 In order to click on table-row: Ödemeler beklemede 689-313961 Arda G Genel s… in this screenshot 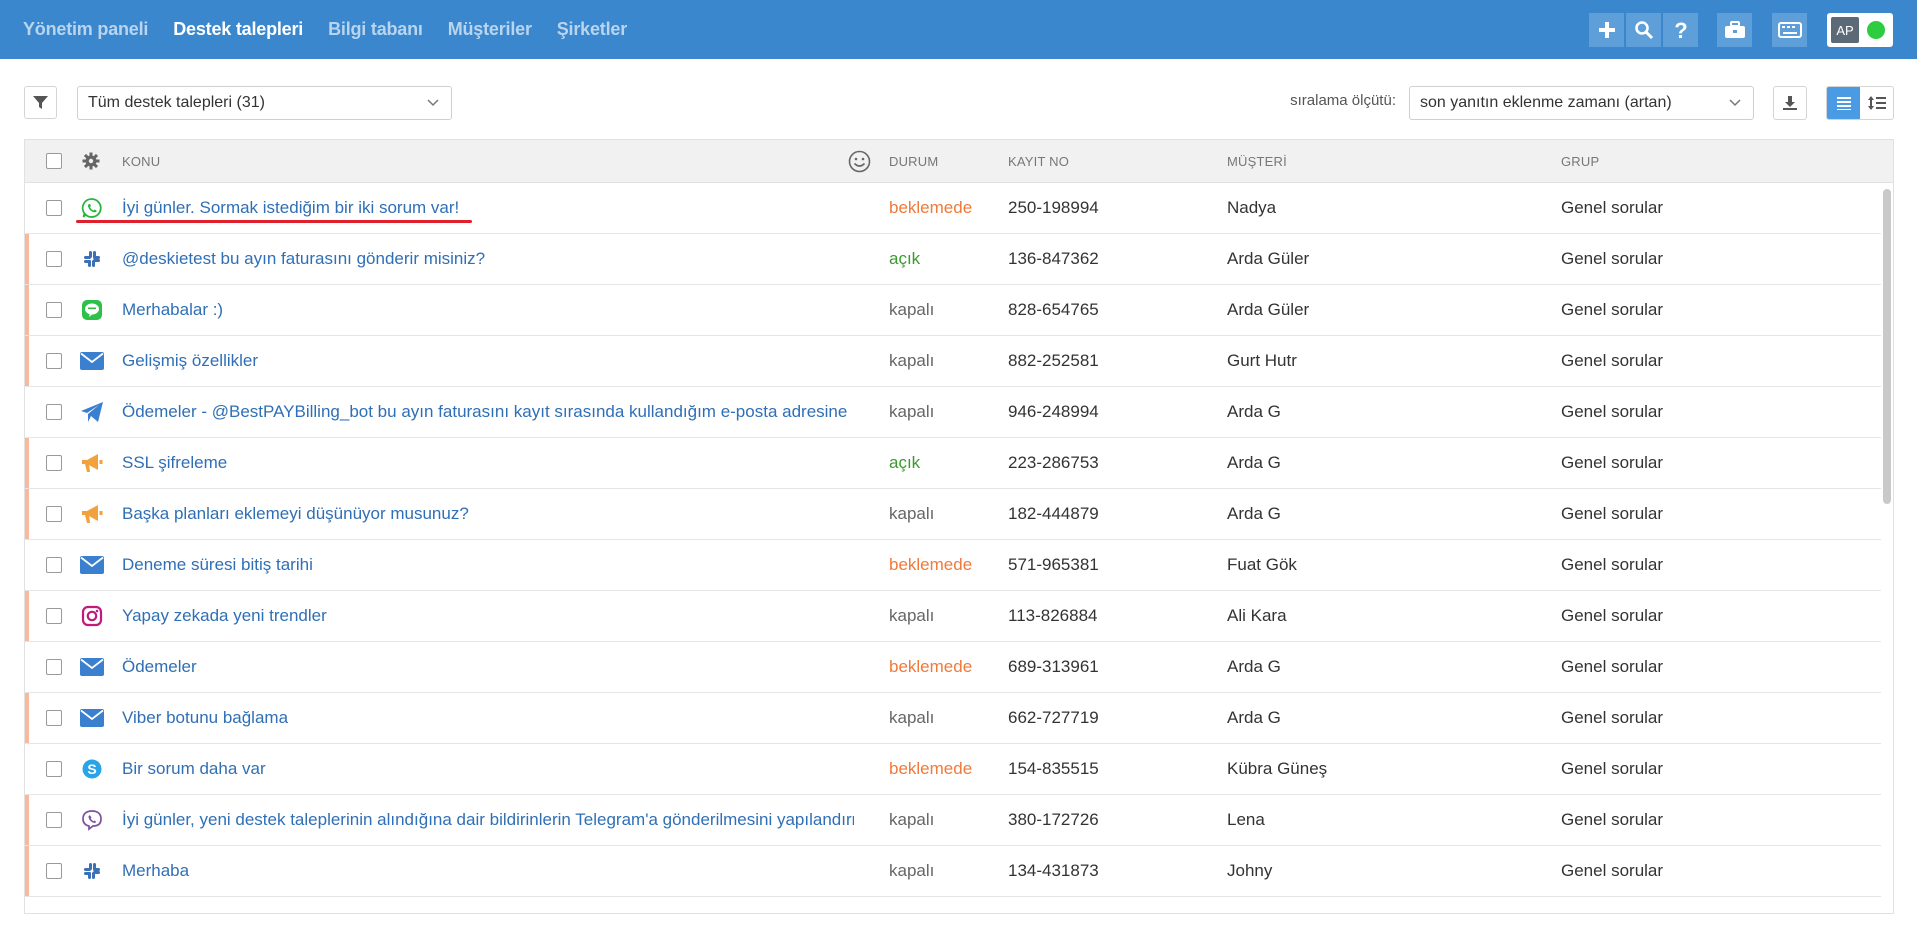, I will do `click(953, 667)`.